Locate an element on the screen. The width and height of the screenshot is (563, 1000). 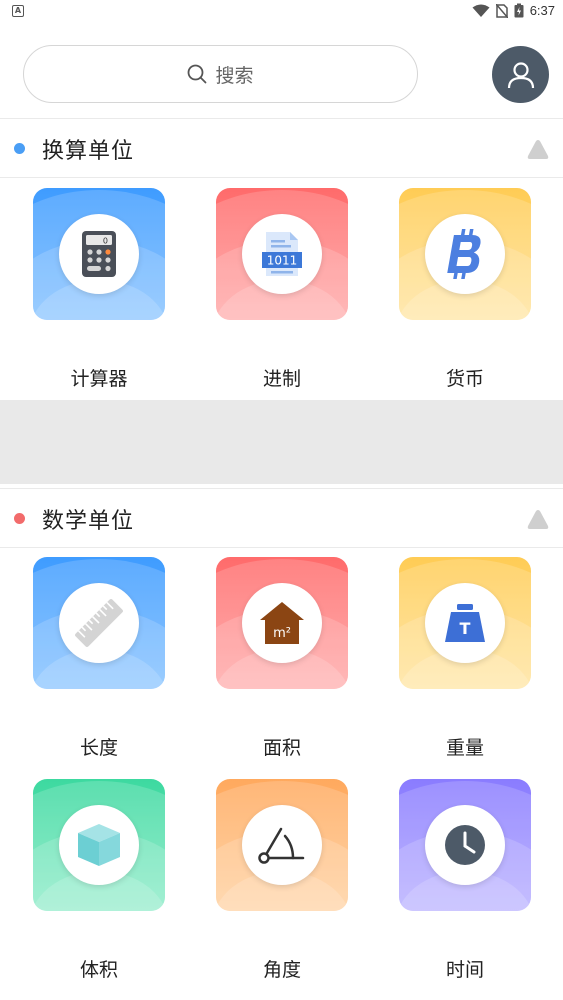
clock-icon is located at coordinates (465, 845).